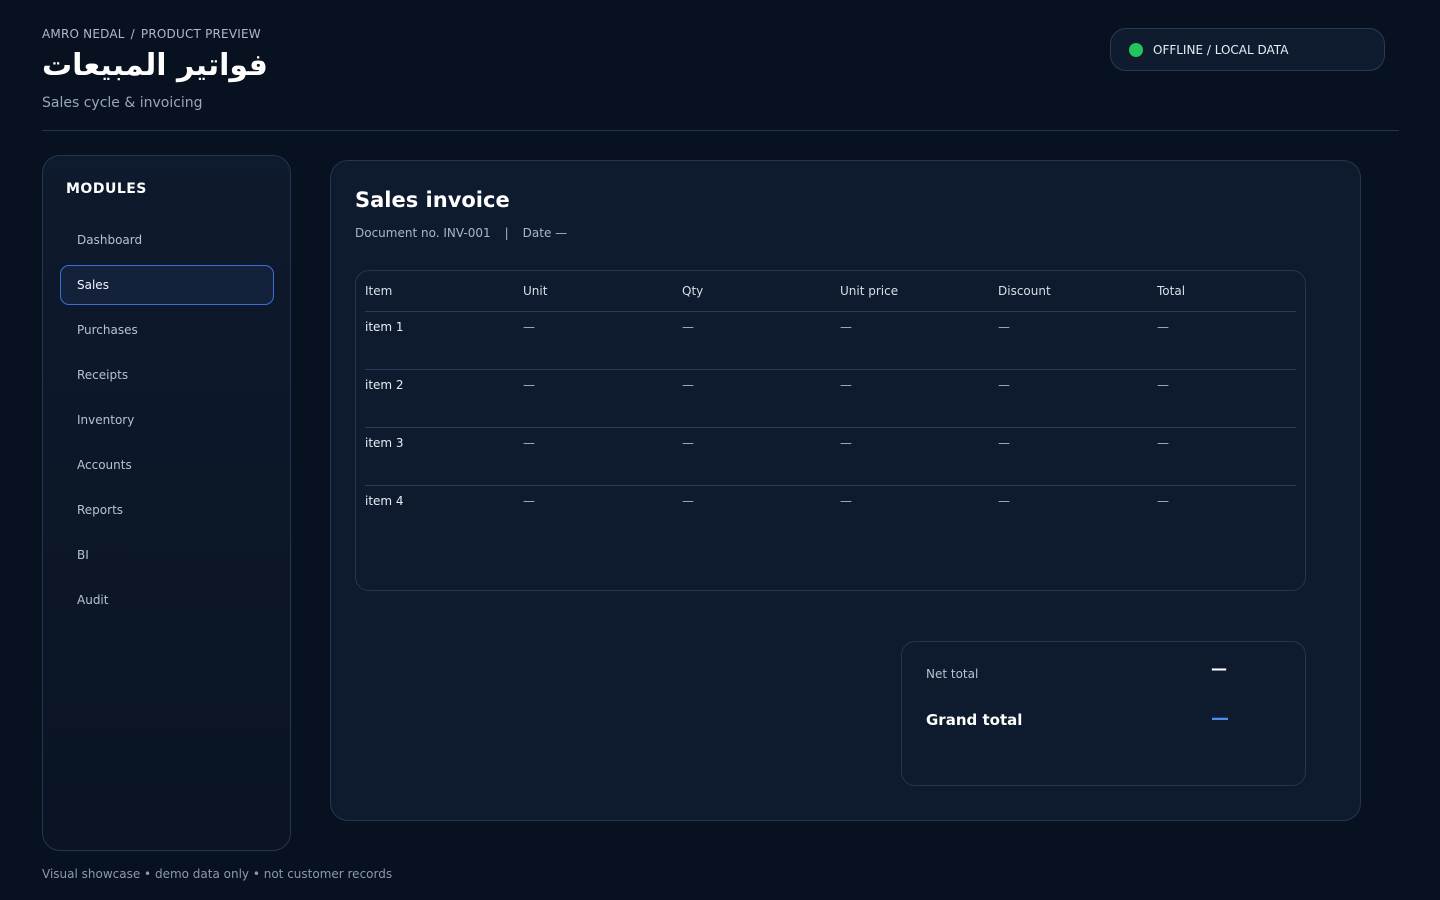 The image size is (1440, 900). I want to click on sidebar-item-accounts: Accounts, so click(167, 465).